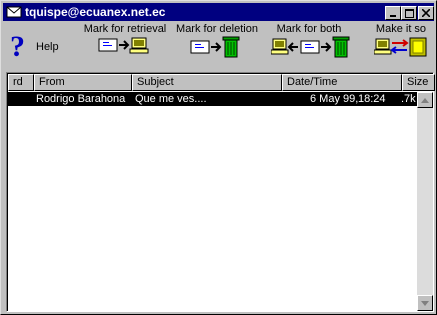 This screenshot has width=437, height=315. Describe the element at coordinates (81, 99) in the screenshot. I see `message-from: Rodrigo Barahona` at that location.